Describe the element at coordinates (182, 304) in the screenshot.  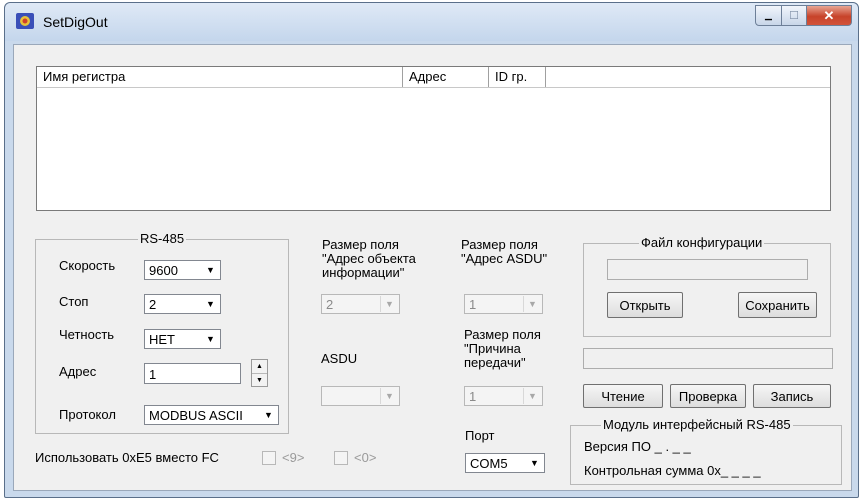
I see `stop-select: 2 ▼` at that location.